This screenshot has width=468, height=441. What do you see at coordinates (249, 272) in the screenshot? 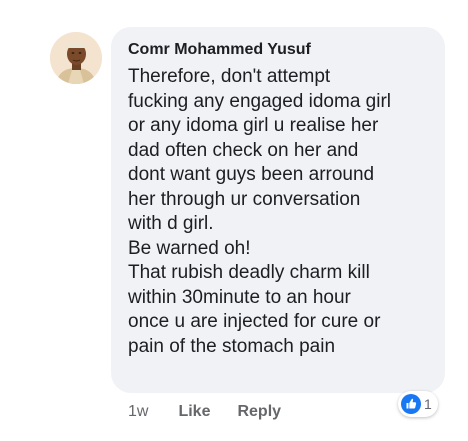
I see `comment-text-line: That rubish deadly charm kill` at bounding box center [249, 272].